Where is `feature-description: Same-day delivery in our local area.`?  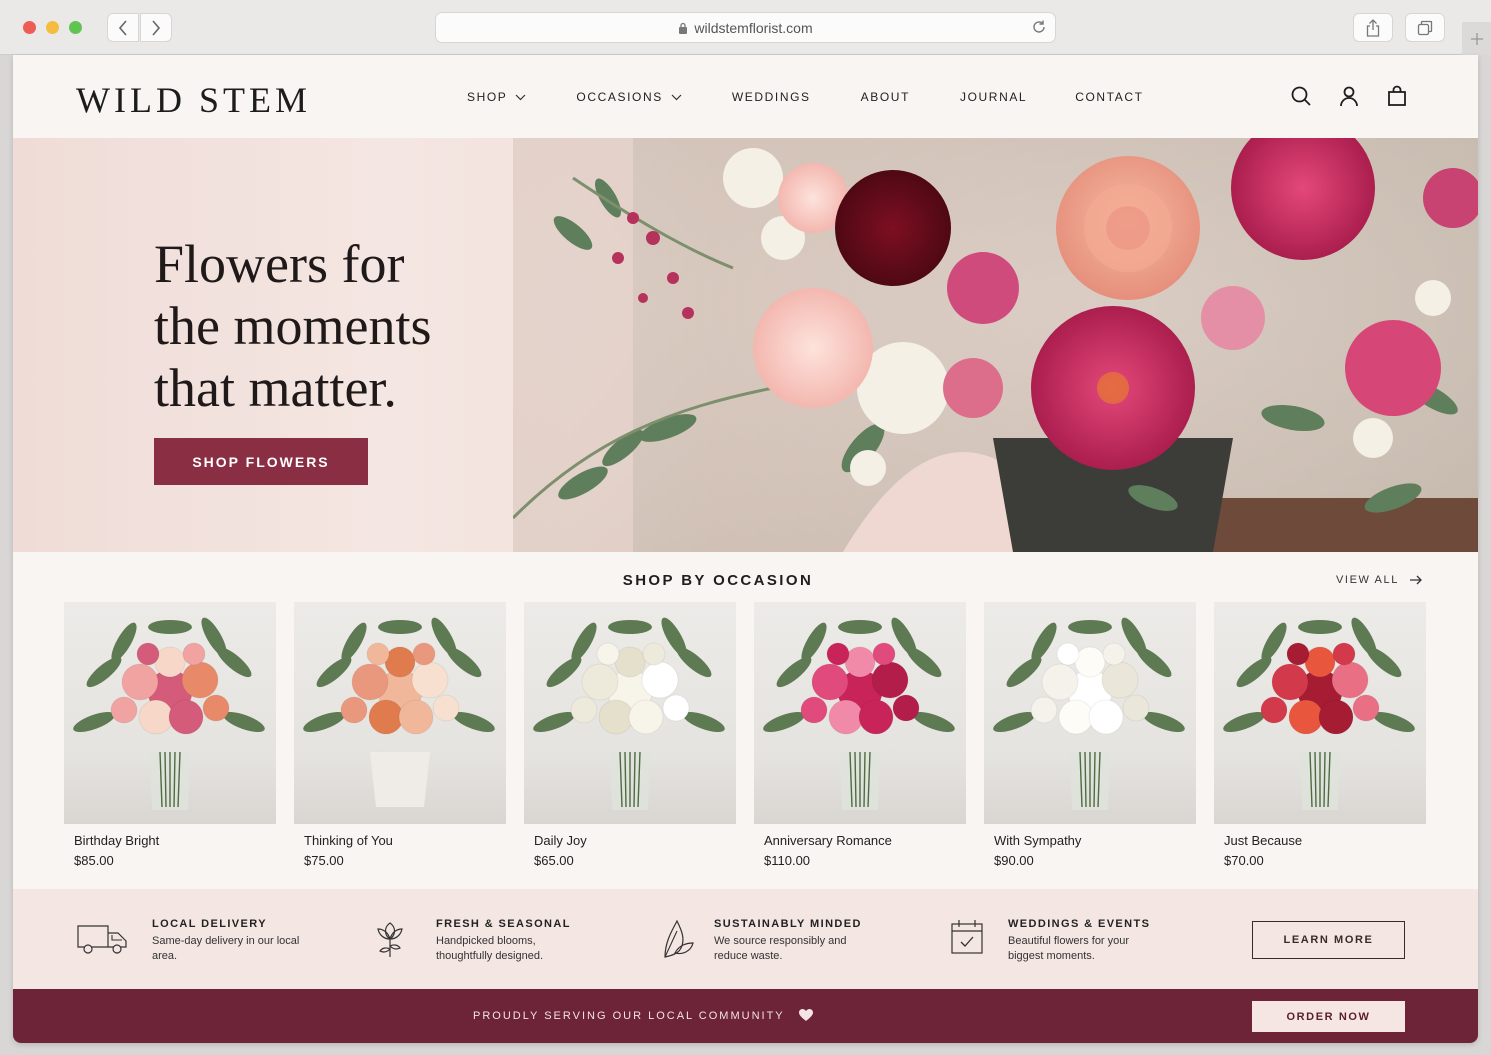 feature-description: Same-day delivery in our local area. is located at coordinates (226, 948).